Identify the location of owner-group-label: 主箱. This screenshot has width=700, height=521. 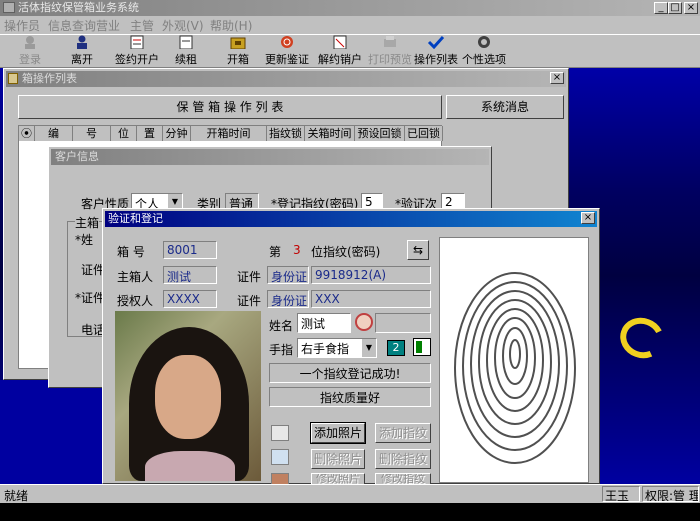
(87, 222).